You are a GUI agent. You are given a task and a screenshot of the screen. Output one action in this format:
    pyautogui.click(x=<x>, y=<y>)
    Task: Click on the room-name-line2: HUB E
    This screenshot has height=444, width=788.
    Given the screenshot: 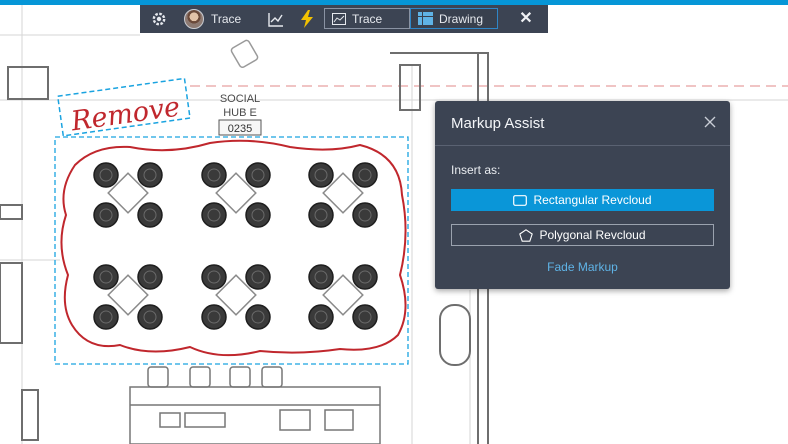 What is the action you would take?
    pyautogui.click(x=240, y=113)
    